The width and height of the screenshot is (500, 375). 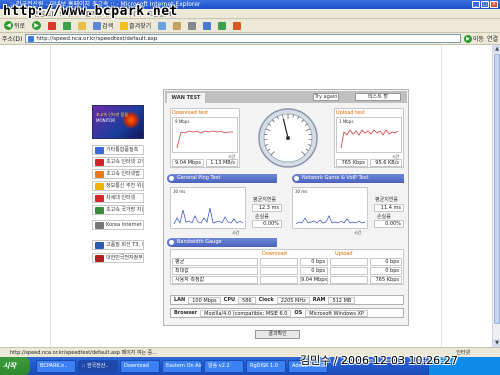 I want to click on bw-cell-u2: 0 bps, so click(x=386, y=262).